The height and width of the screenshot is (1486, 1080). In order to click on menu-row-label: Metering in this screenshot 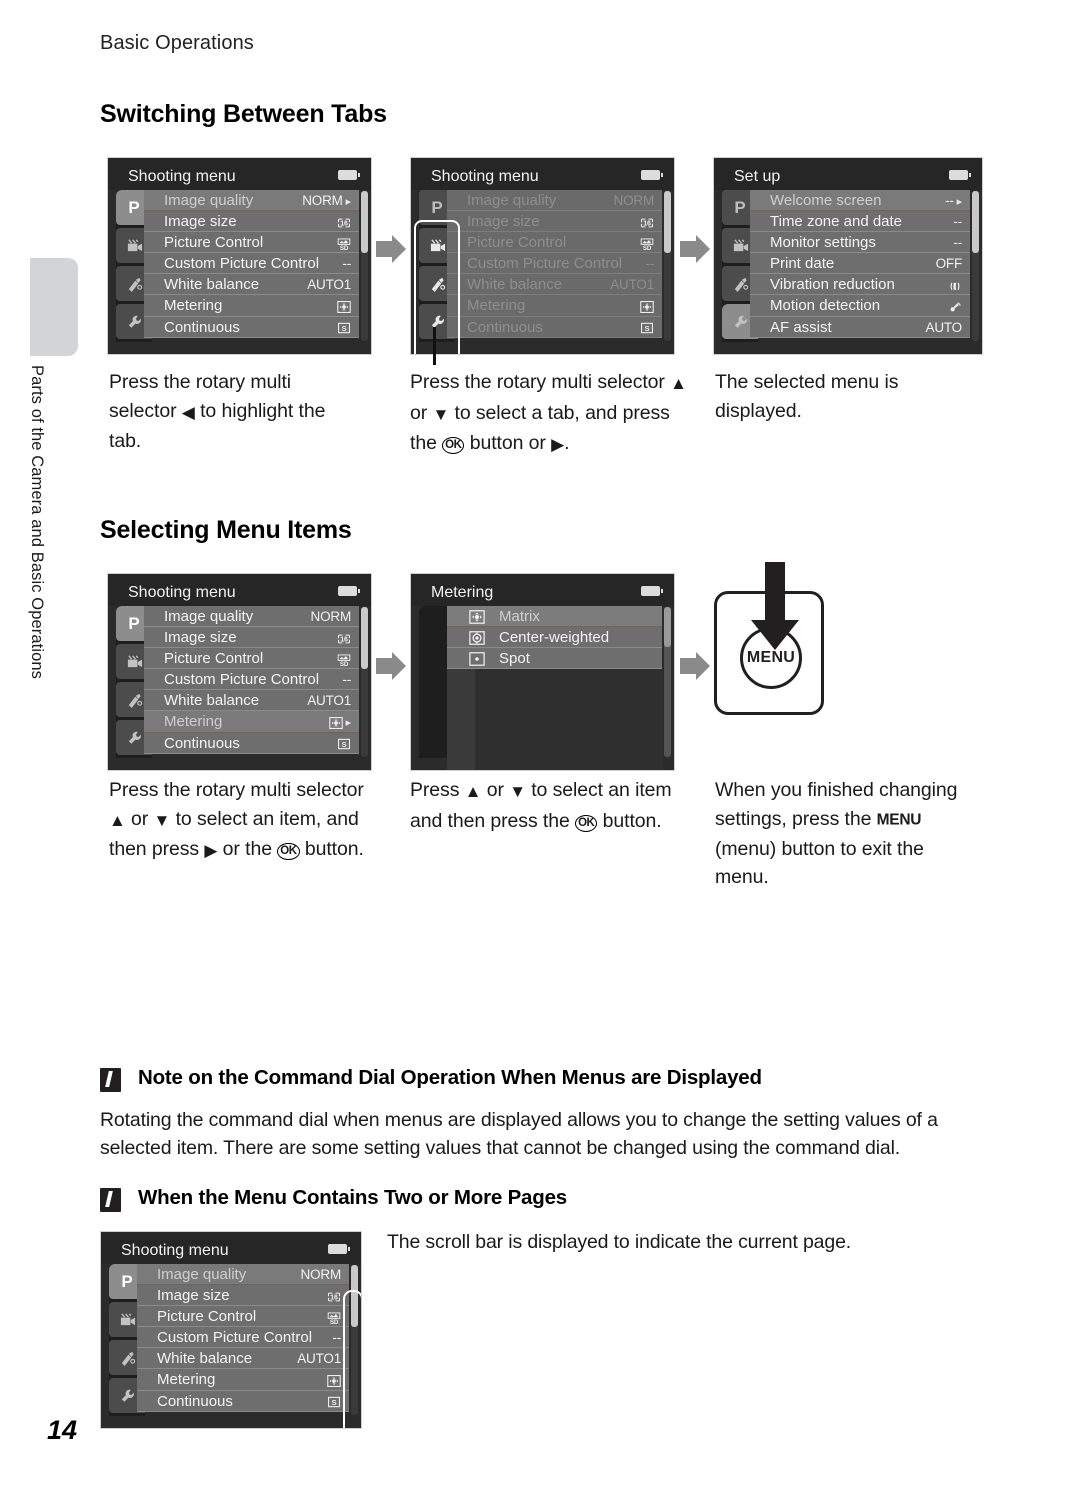, I will do `click(186, 1380)`.